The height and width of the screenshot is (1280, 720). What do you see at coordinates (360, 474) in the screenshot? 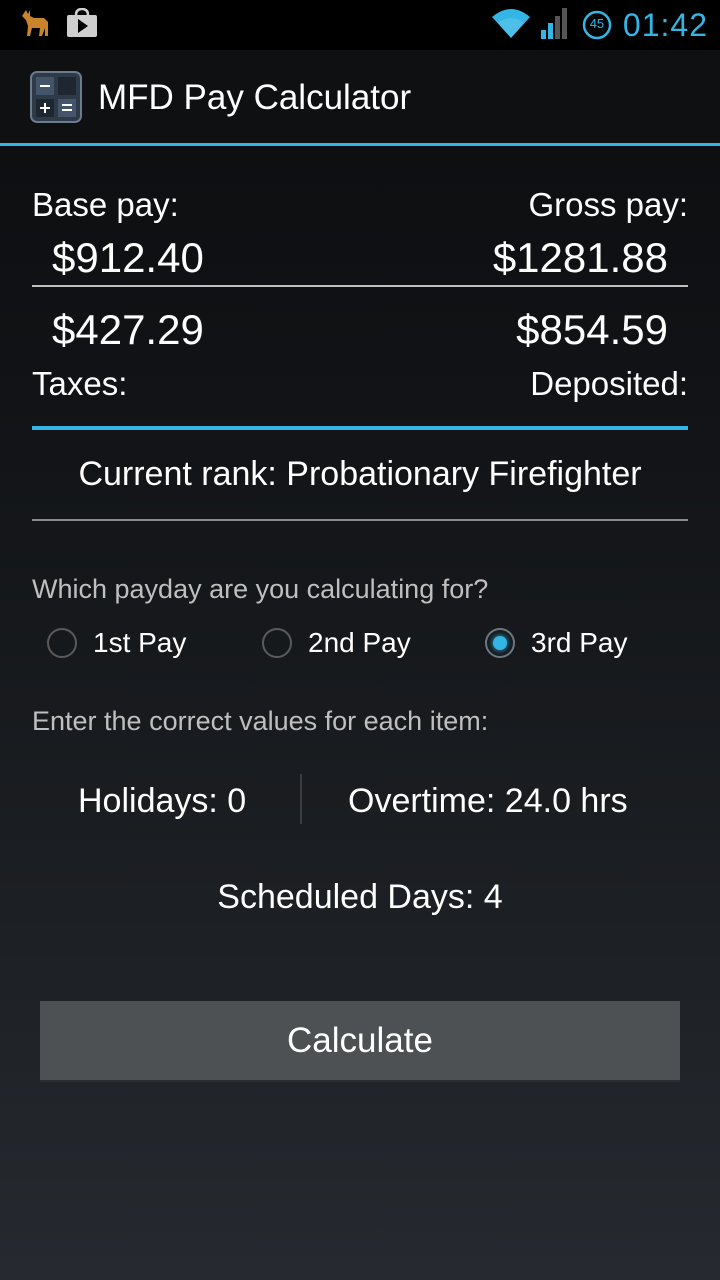
I see `current-rank-selector: Current rank: Probationary Firefighter` at bounding box center [360, 474].